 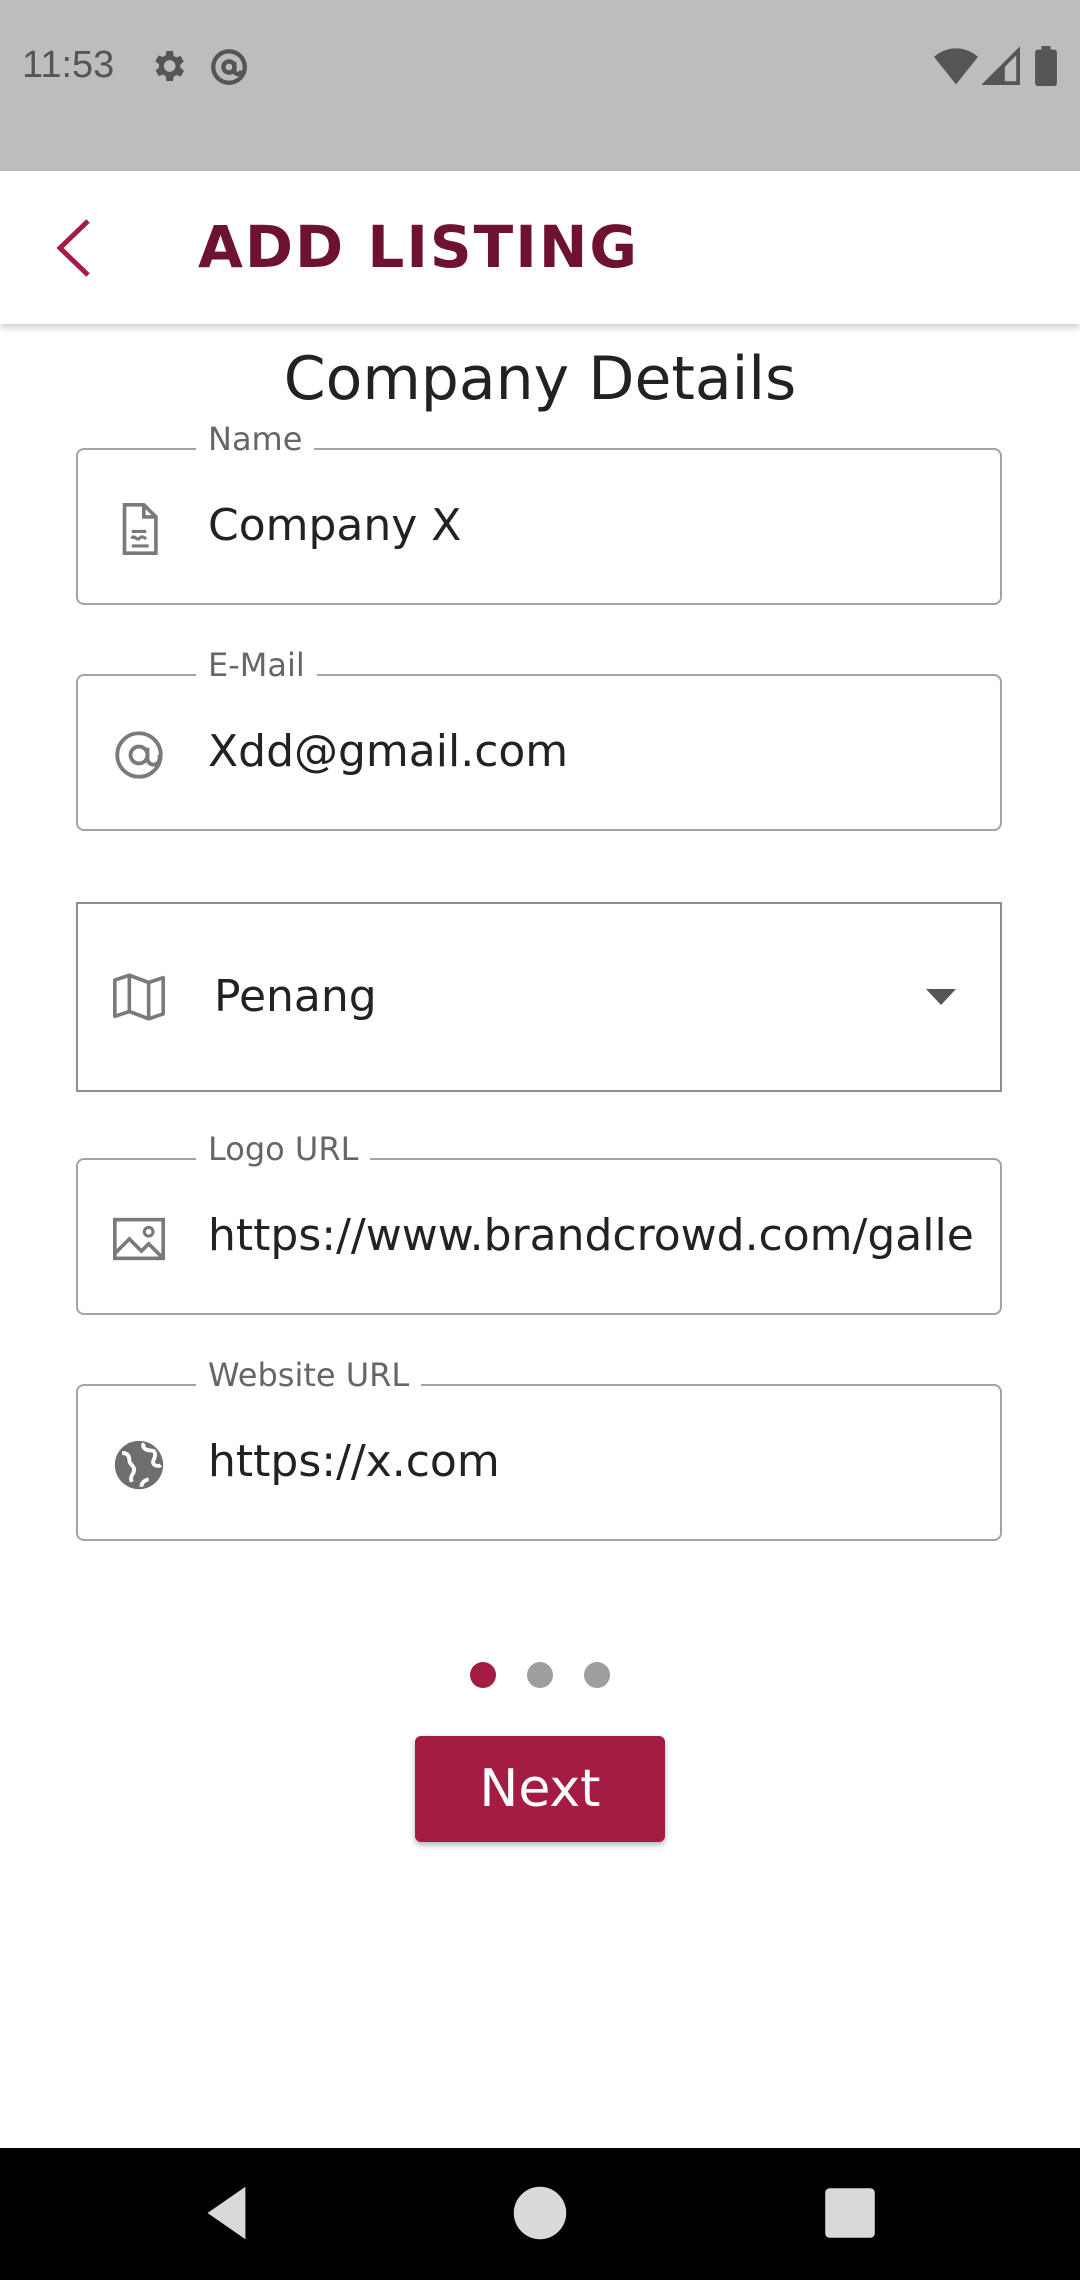 I want to click on navigation-bar, so click(x=540, y=2214).